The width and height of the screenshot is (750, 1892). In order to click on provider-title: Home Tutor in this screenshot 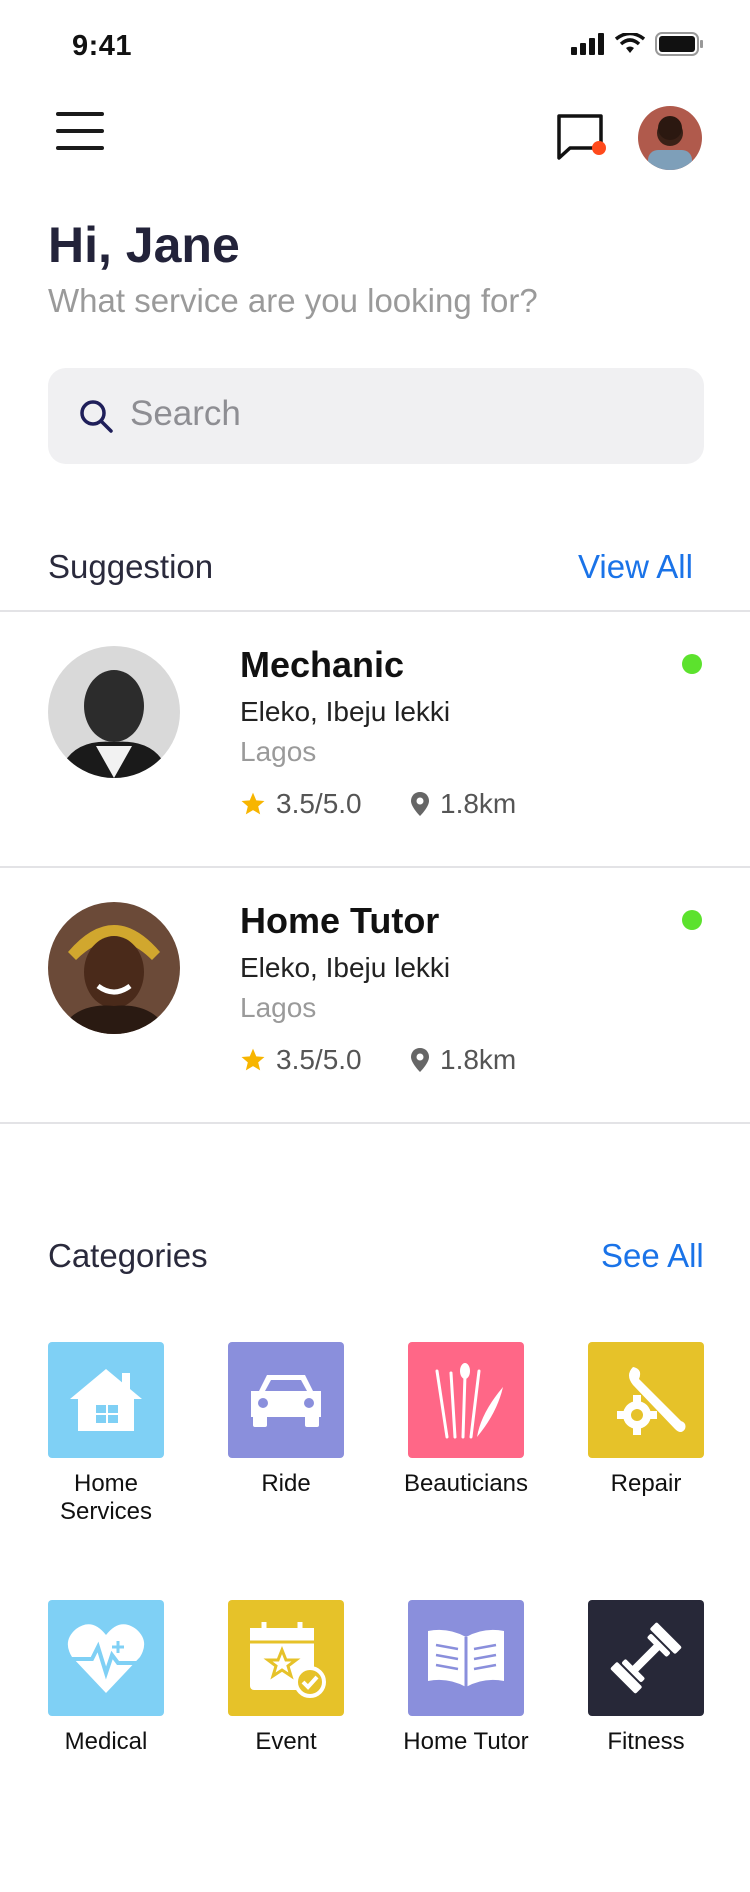, I will do `click(340, 920)`.